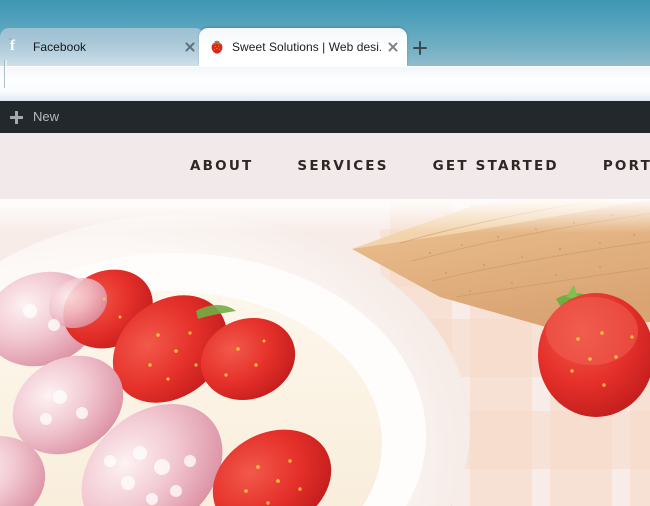 The height and width of the screenshot is (506, 650). Describe the element at coordinates (420, 166) in the screenshot. I see `site-navigation: ABOUT SERVICES GET STARTED PORTFOLIO` at that location.